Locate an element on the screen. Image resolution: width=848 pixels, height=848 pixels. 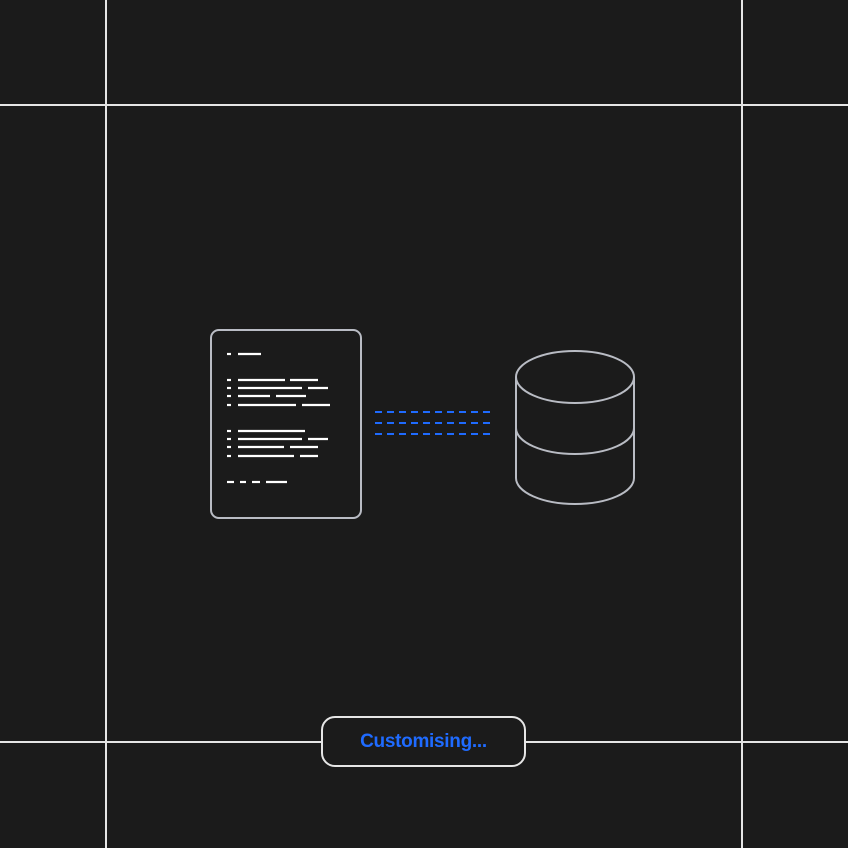
database-icon is located at coordinates (575, 427).